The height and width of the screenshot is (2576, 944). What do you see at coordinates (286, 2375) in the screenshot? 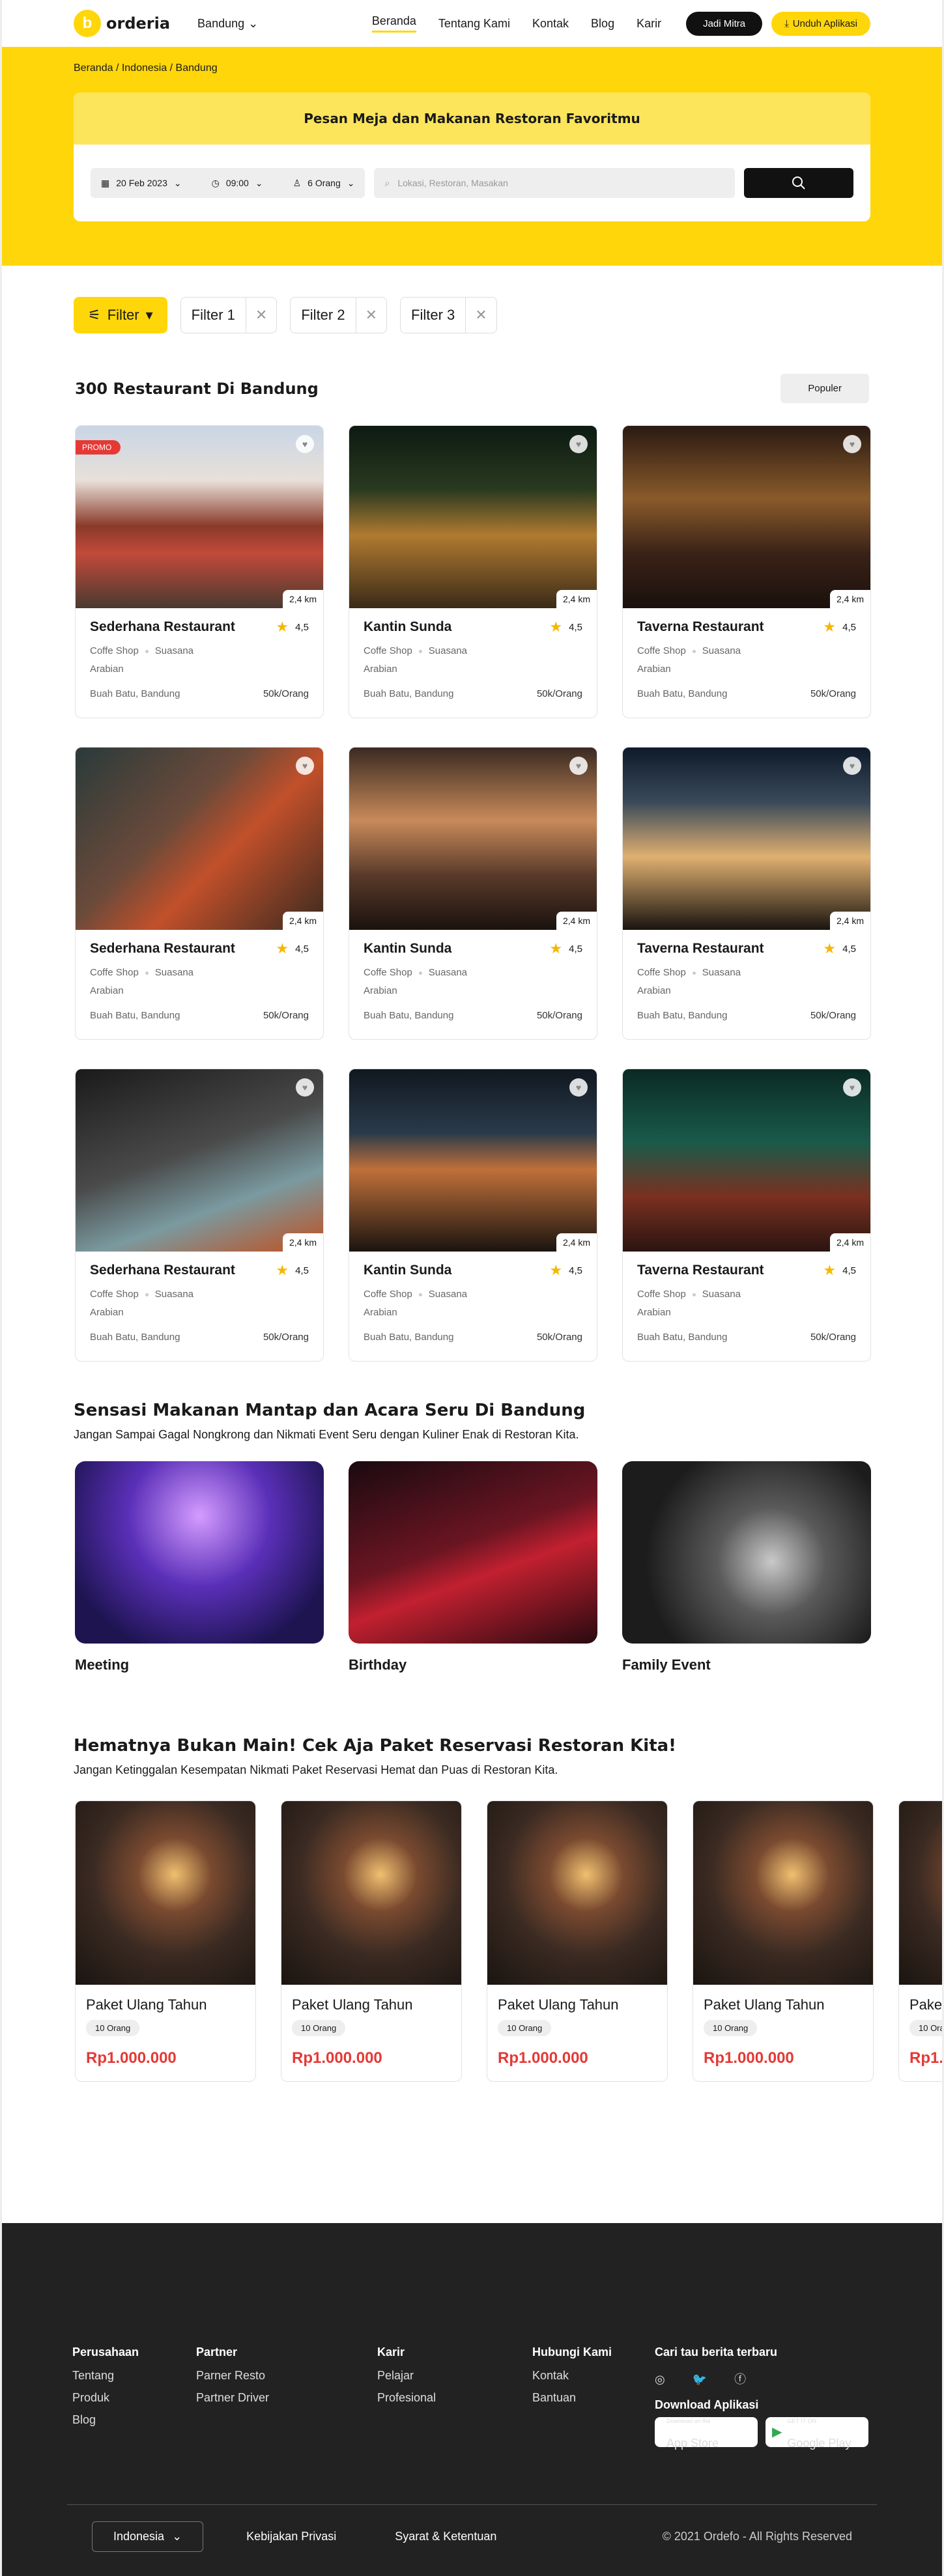
I see `footer-link: Parner Resto` at bounding box center [286, 2375].